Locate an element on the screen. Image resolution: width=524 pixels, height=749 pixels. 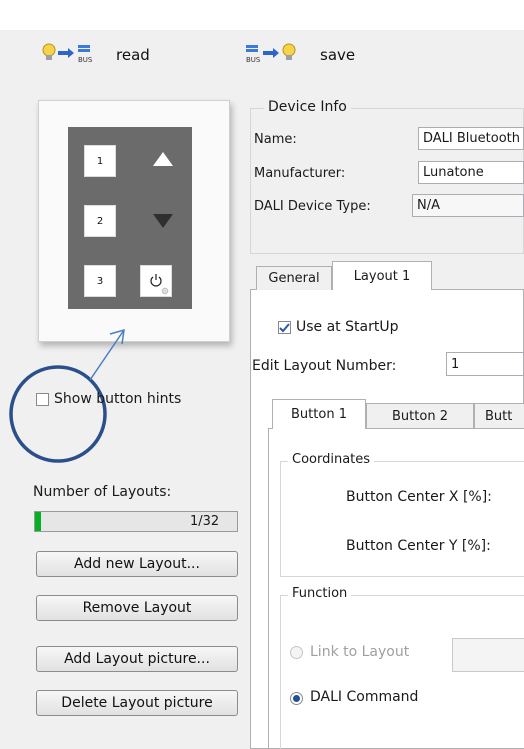
read-label: read is located at coordinates (133, 55).